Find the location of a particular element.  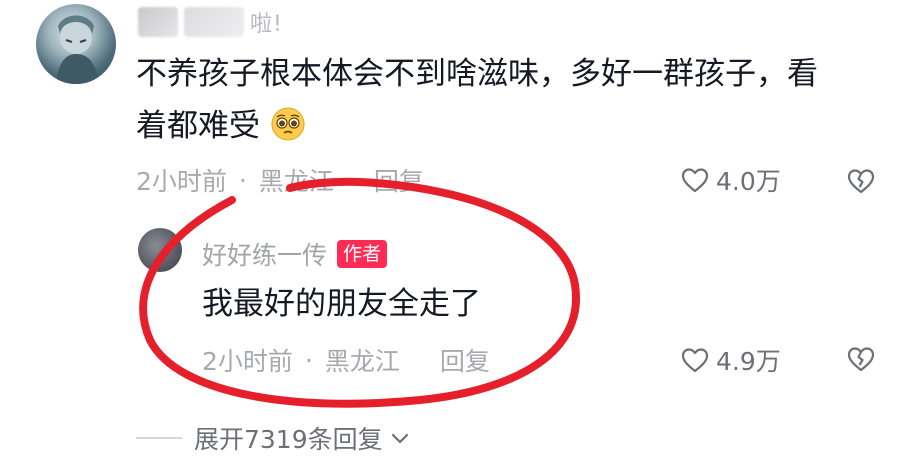

reply-like-button: 4.9万 is located at coordinates (730, 360).